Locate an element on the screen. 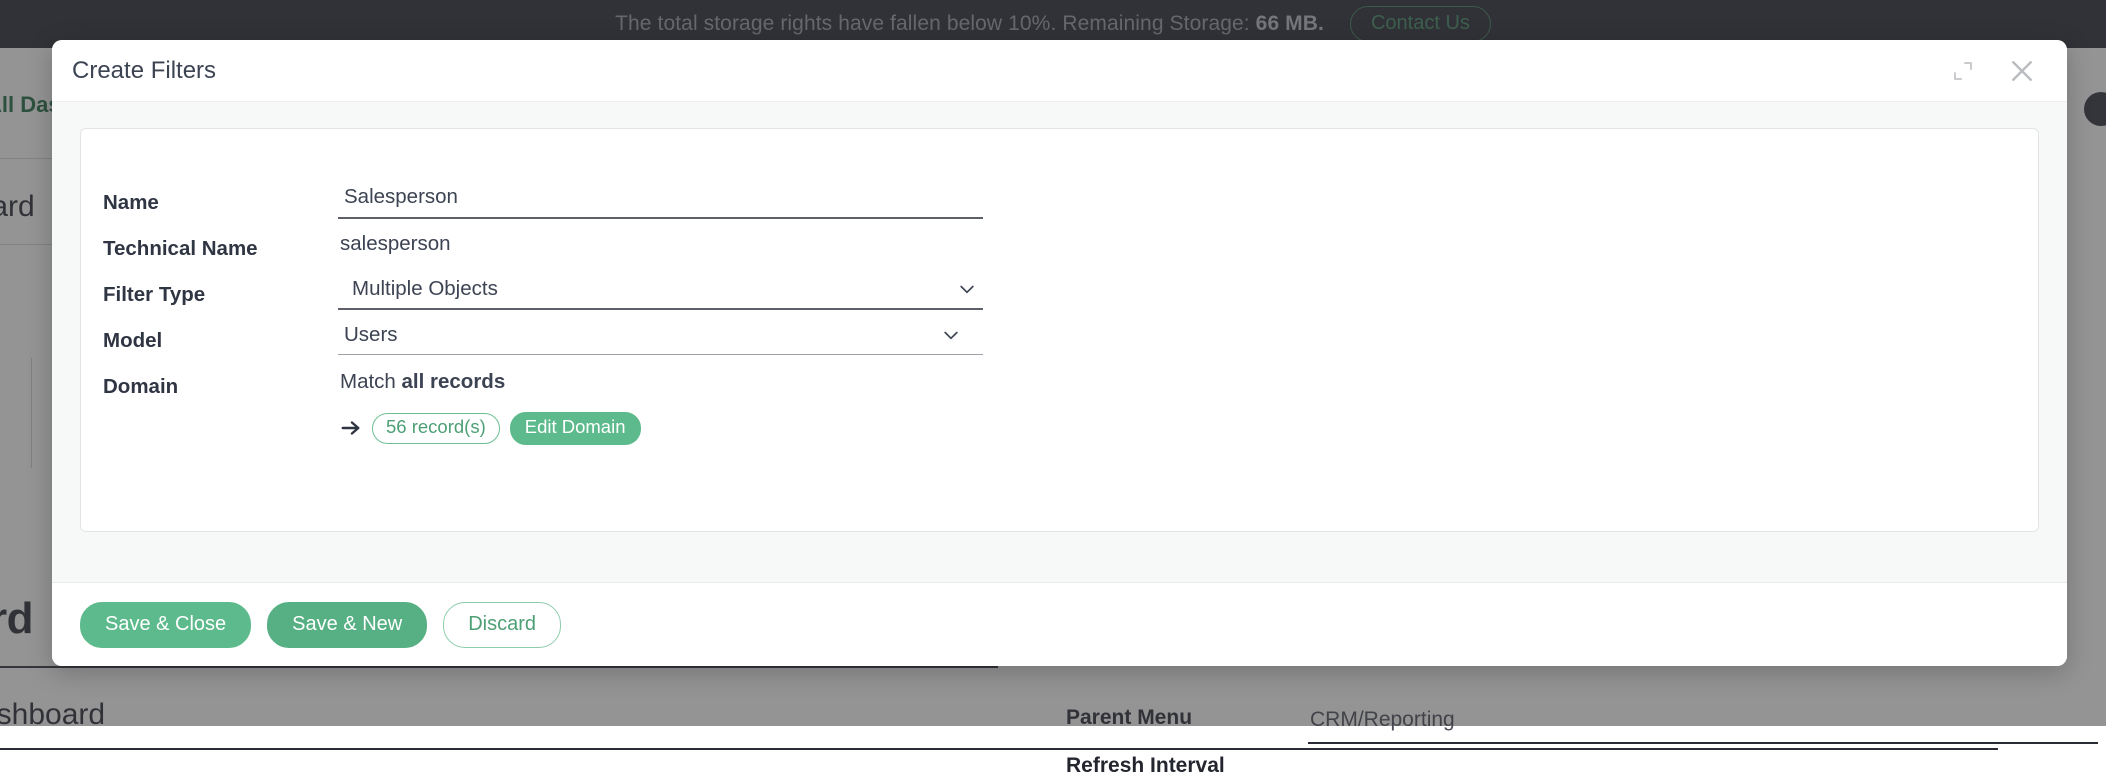 Image resolution: width=2106 pixels, height=778 pixels. expand-icon is located at coordinates (1963, 71).